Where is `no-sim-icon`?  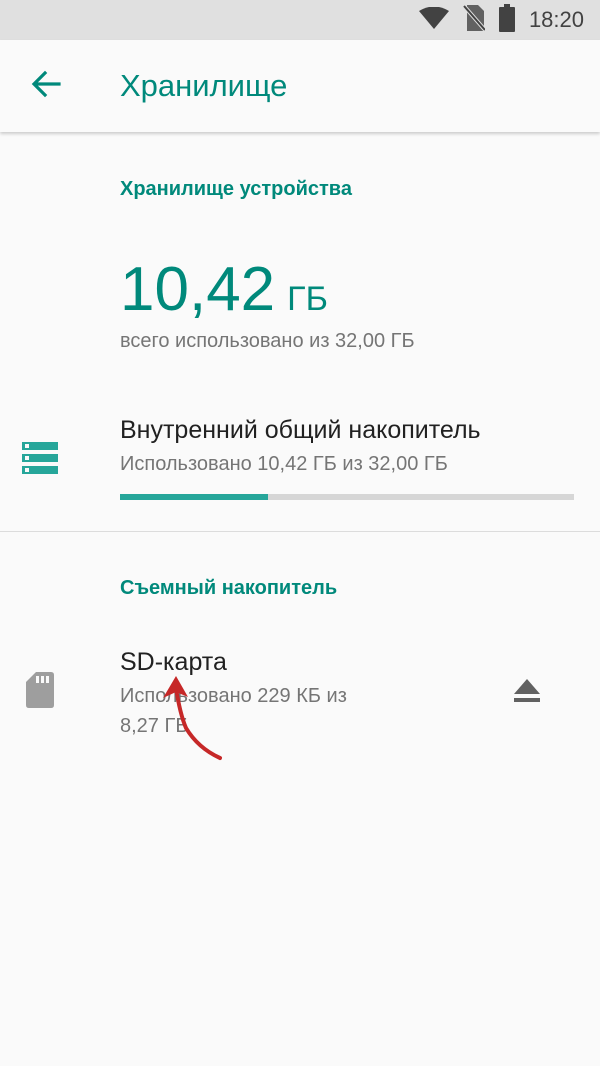
no-sim-icon is located at coordinates (474, 20).